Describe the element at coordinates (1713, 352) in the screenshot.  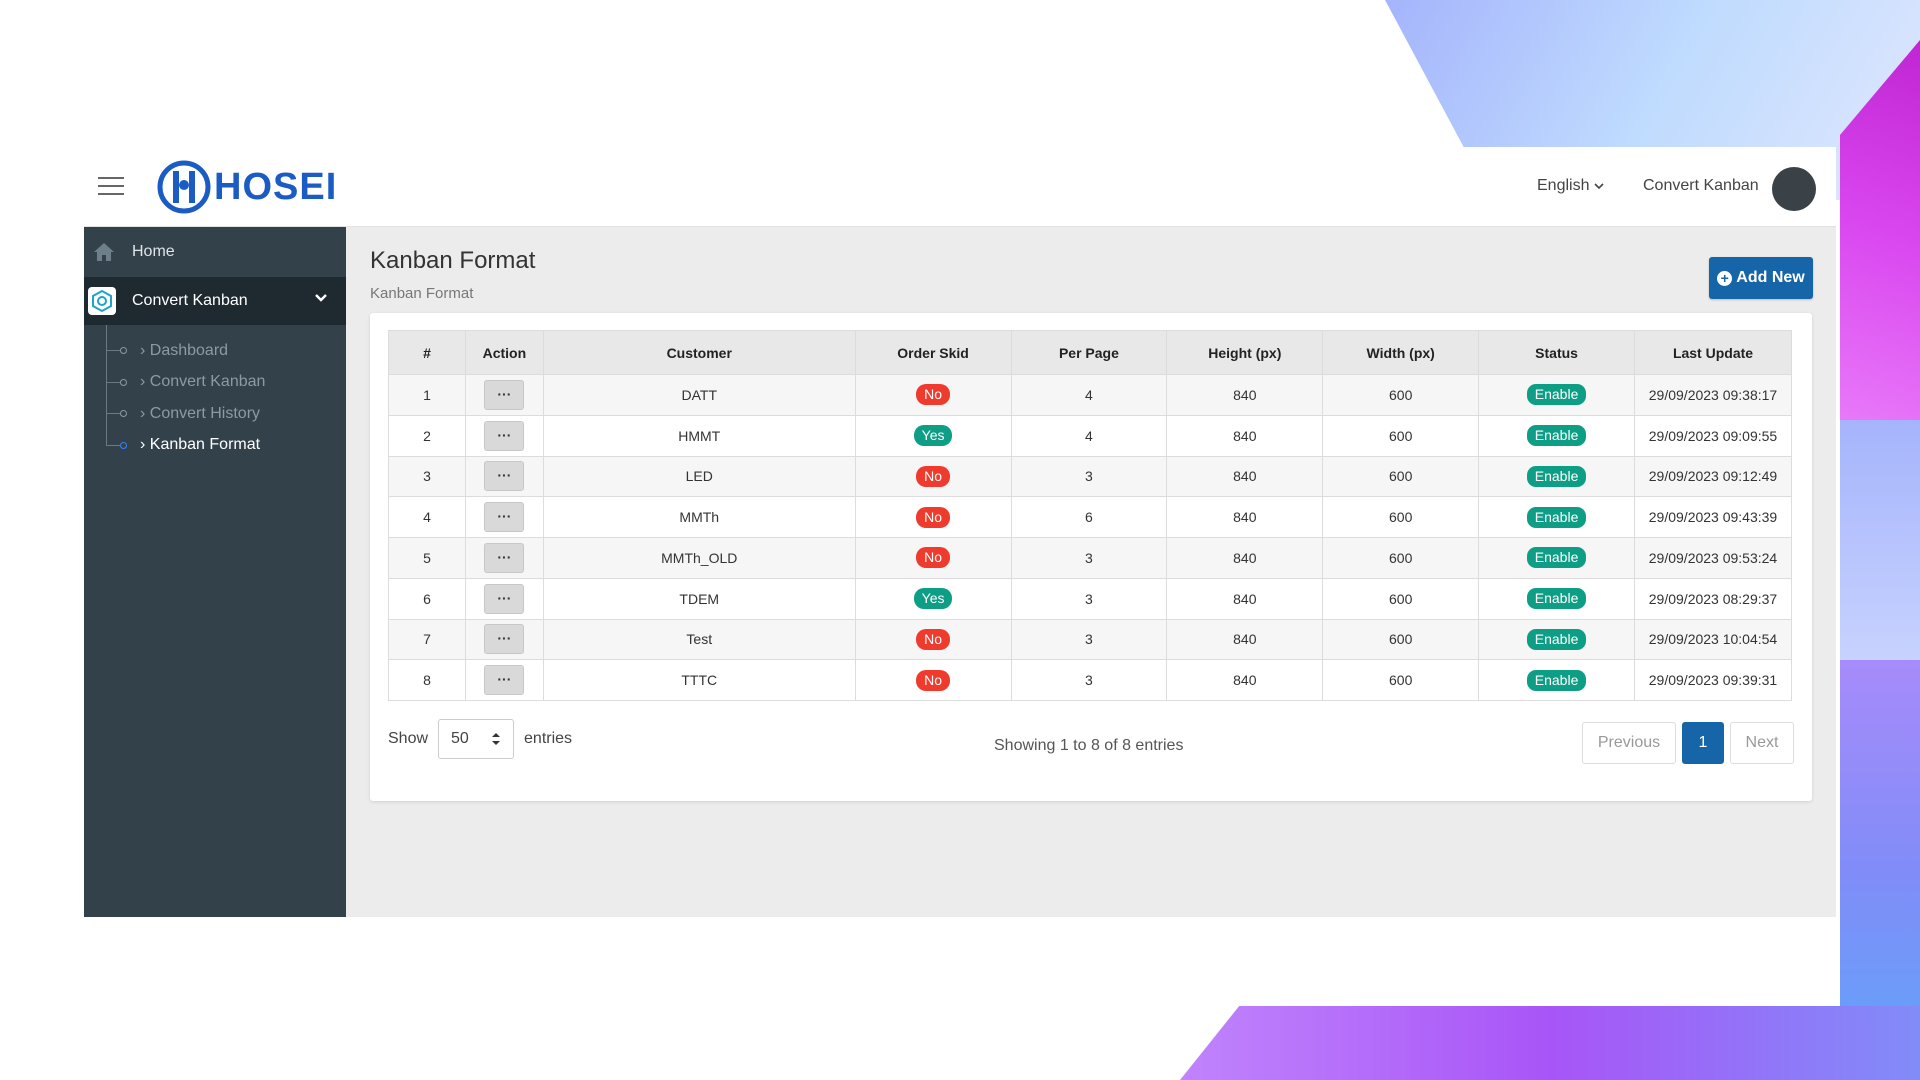
I see `column-header-last-update: Last Update` at that location.